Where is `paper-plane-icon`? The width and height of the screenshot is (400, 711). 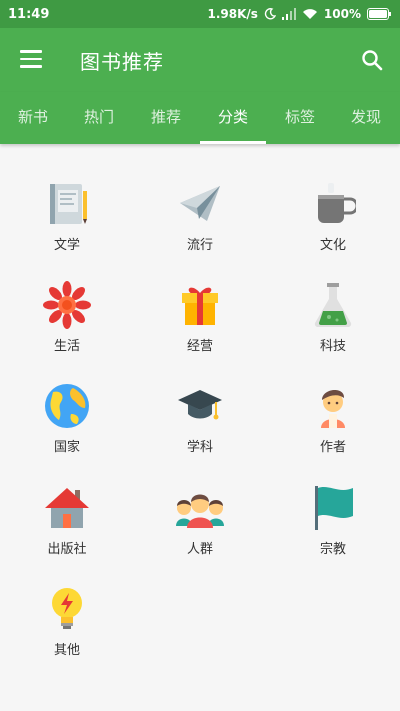
paper-plane-icon is located at coordinates (200, 204).